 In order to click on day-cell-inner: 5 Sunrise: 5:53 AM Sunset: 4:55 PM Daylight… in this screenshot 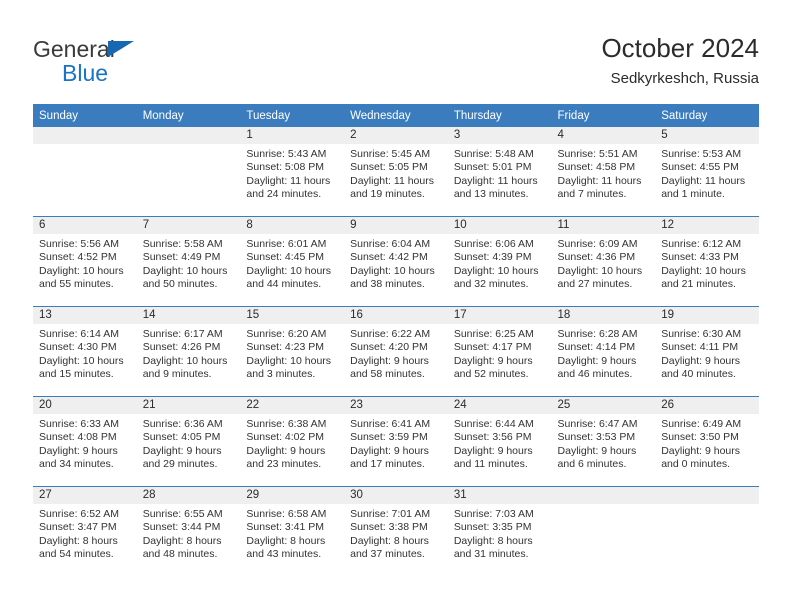, I will do `click(707, 171)`.